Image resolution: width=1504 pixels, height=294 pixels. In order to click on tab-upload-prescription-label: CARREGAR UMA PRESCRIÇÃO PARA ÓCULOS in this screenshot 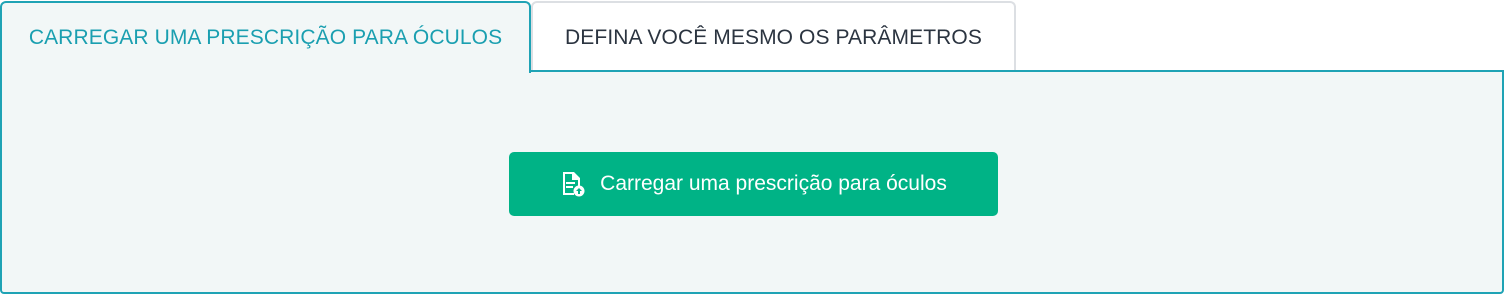, I will do `click(265, 37)`.